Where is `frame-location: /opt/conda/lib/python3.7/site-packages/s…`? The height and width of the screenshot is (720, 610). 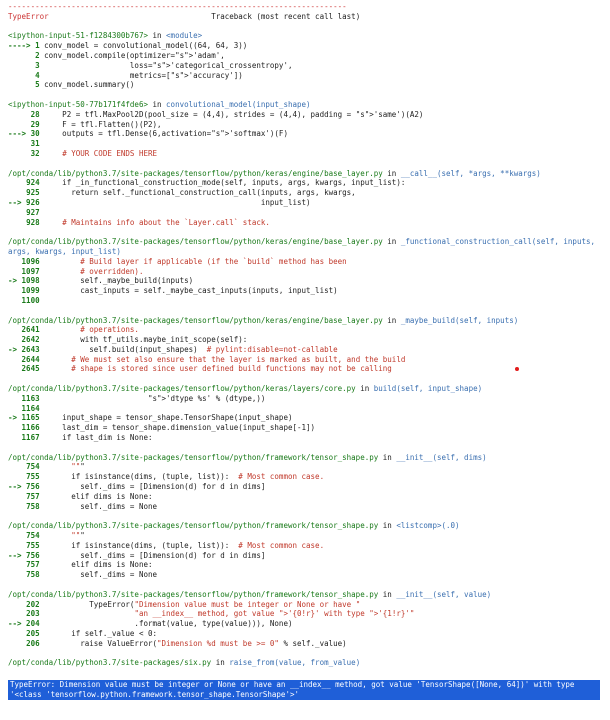 frame-location: /opt/conda/lib/python3.7/site-packages/s… is located at coordinates (184, 663).